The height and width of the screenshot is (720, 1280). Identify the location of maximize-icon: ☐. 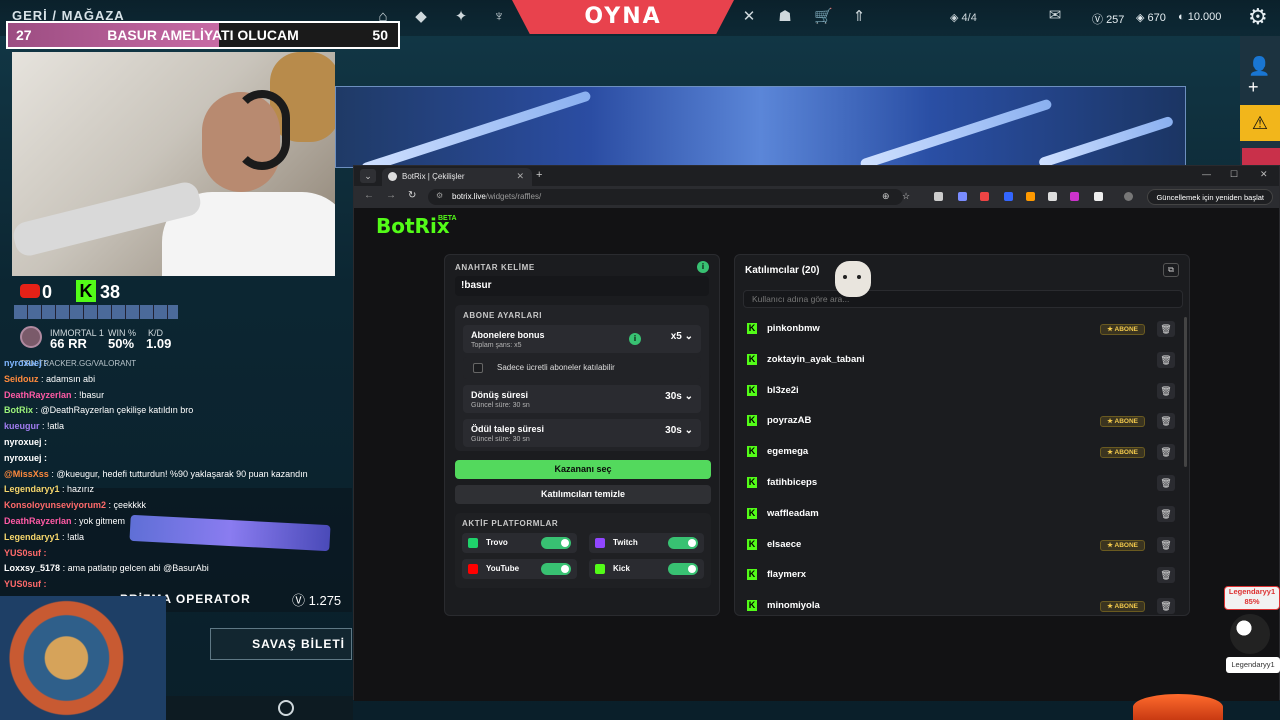
(1234, 174).